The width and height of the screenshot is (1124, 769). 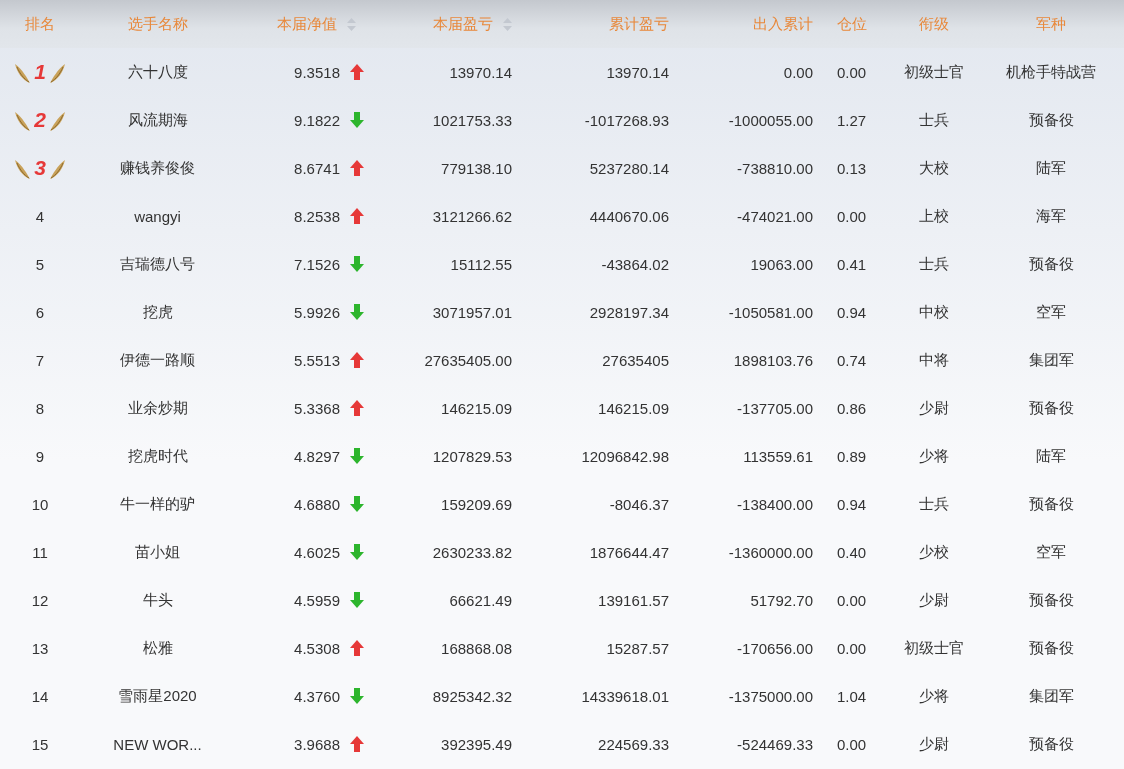 What do you see at coordinates (476, 744) in the screenshot?
I see `table-cell: 392395.49` at bounding box center [476, 744].